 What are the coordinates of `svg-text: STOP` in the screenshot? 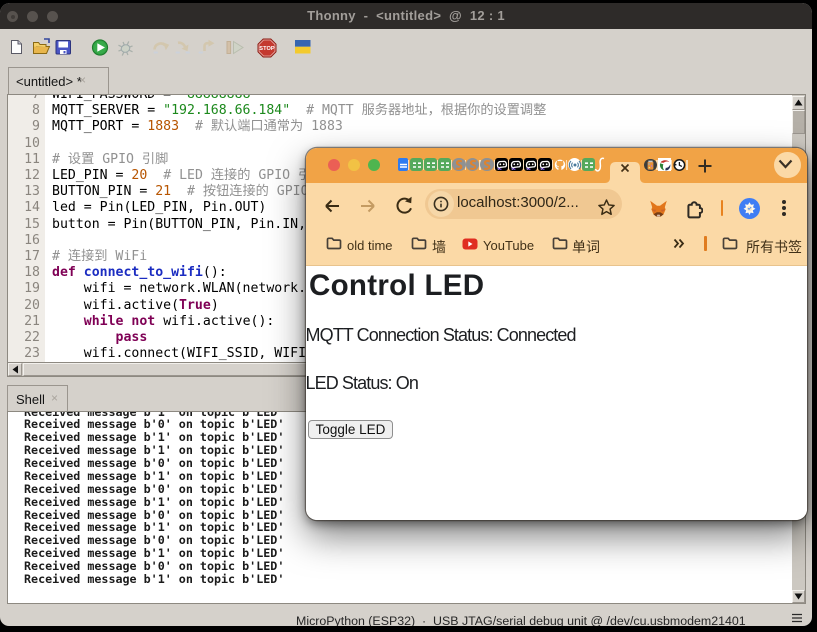 It's located at (267, 49).